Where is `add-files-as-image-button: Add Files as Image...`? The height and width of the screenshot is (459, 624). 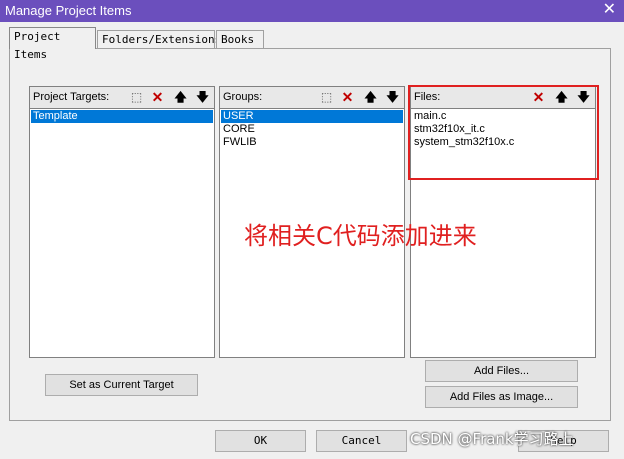
add-files-as-image-button: Add Files as Image... is located at coordinates (501, 397).